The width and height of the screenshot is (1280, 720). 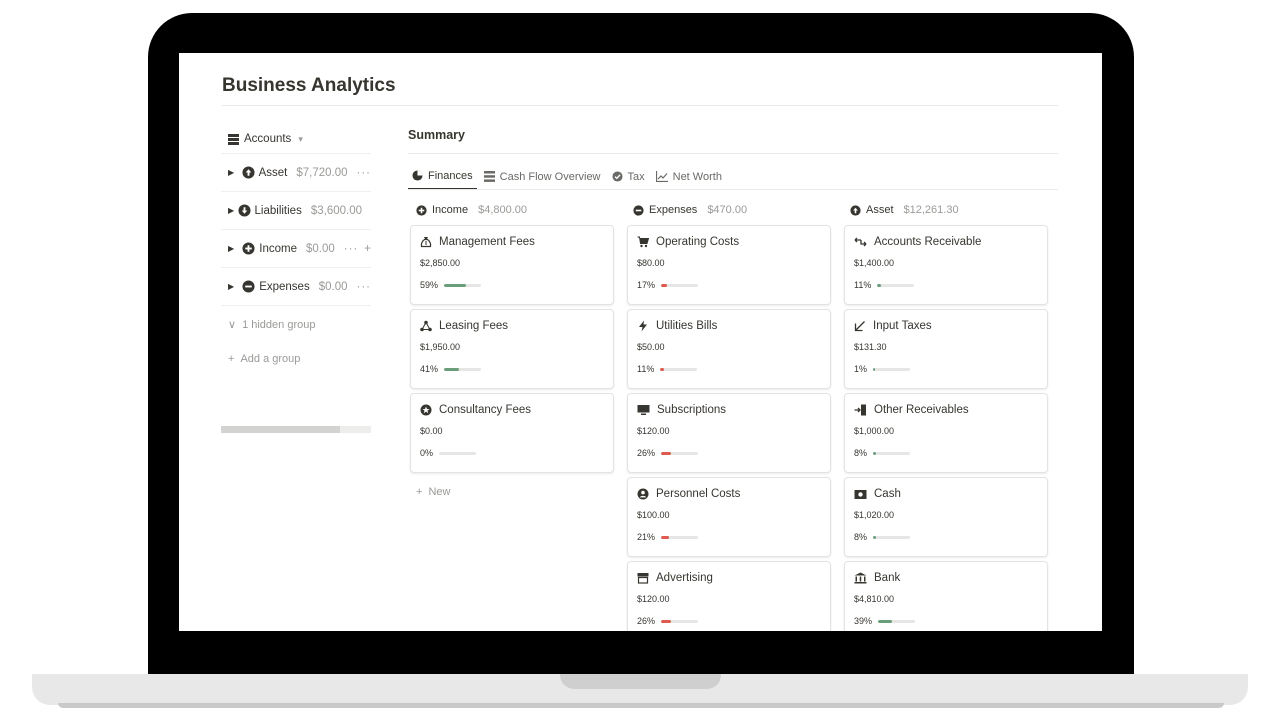 I want to click on card-title: Advertising, so click(x=684, y=578).